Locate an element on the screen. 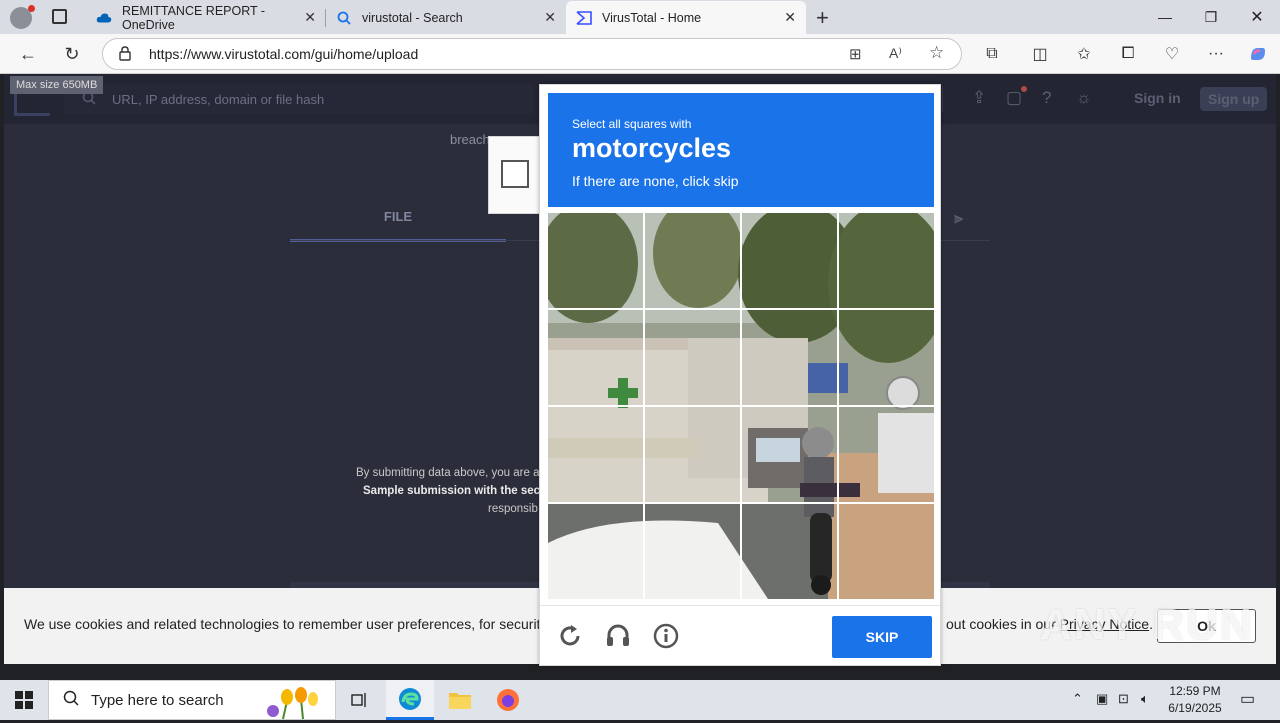  taskbar-search-placeholder: Type here to search is located at coordinates (157, 700).